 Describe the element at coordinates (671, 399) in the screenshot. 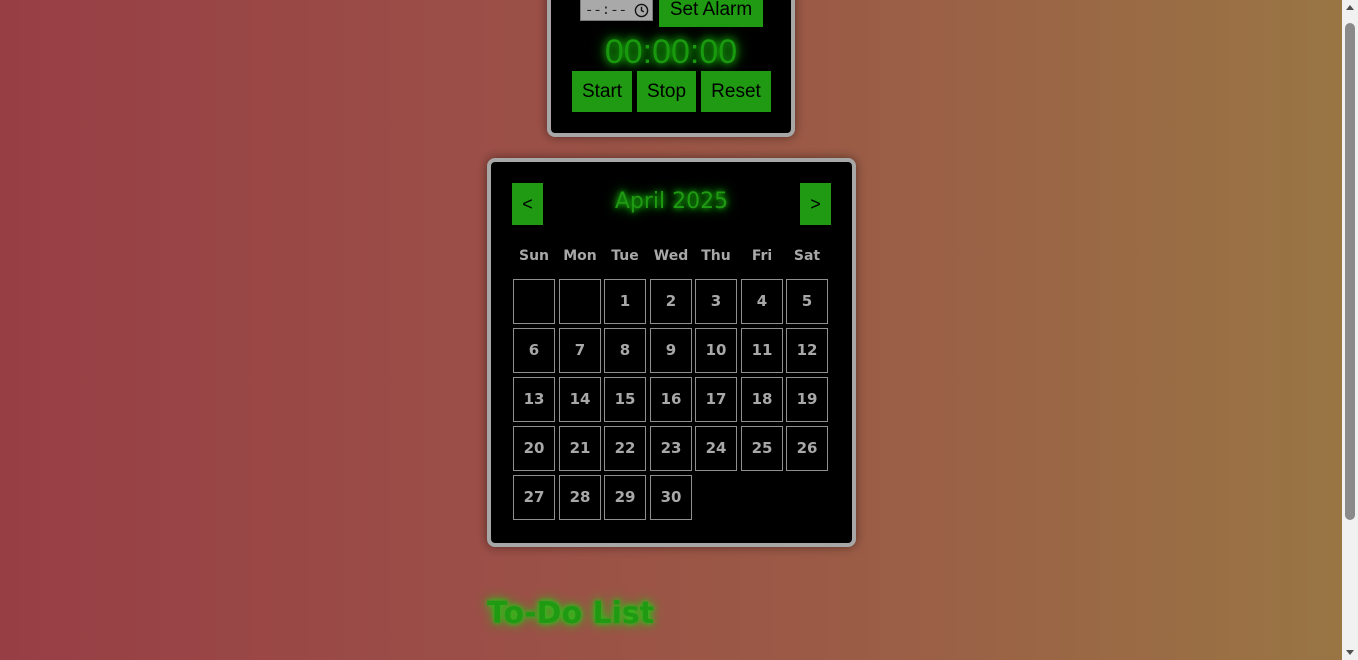

I see `day-cell: 16` at that location.